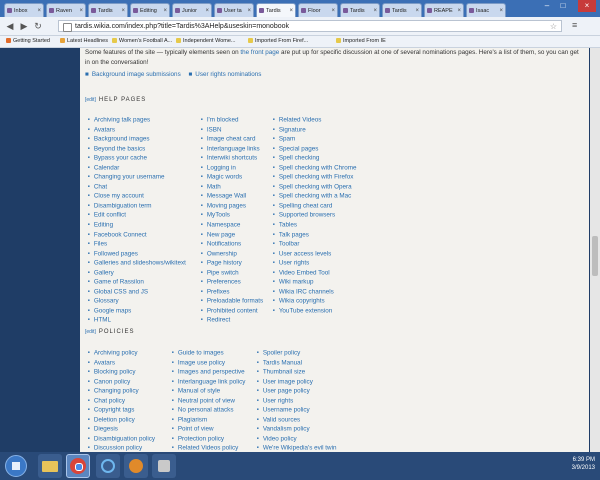 This screenshot has width=600, height=480. I want to click on bookmark-star-icon: ☆, so click(553, 27).